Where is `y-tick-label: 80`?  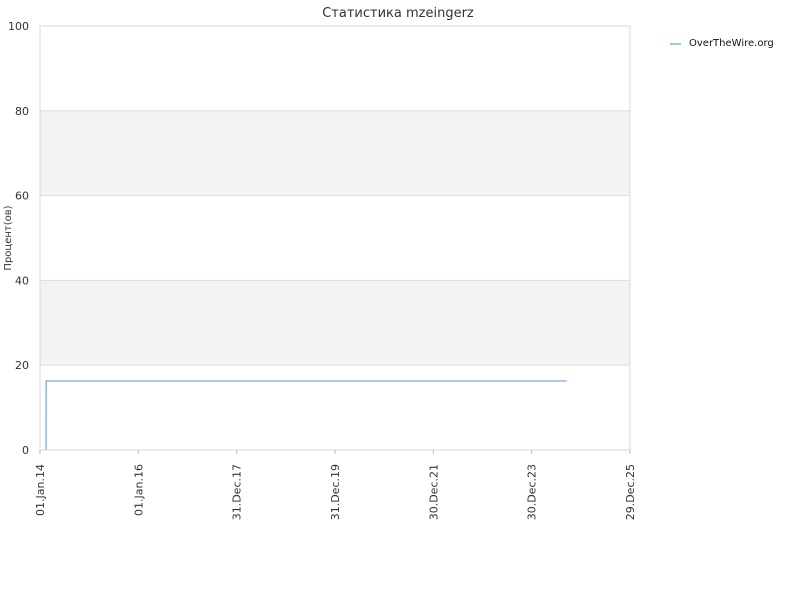
y-tick-label: 80 is located at coordinates (22, 111).